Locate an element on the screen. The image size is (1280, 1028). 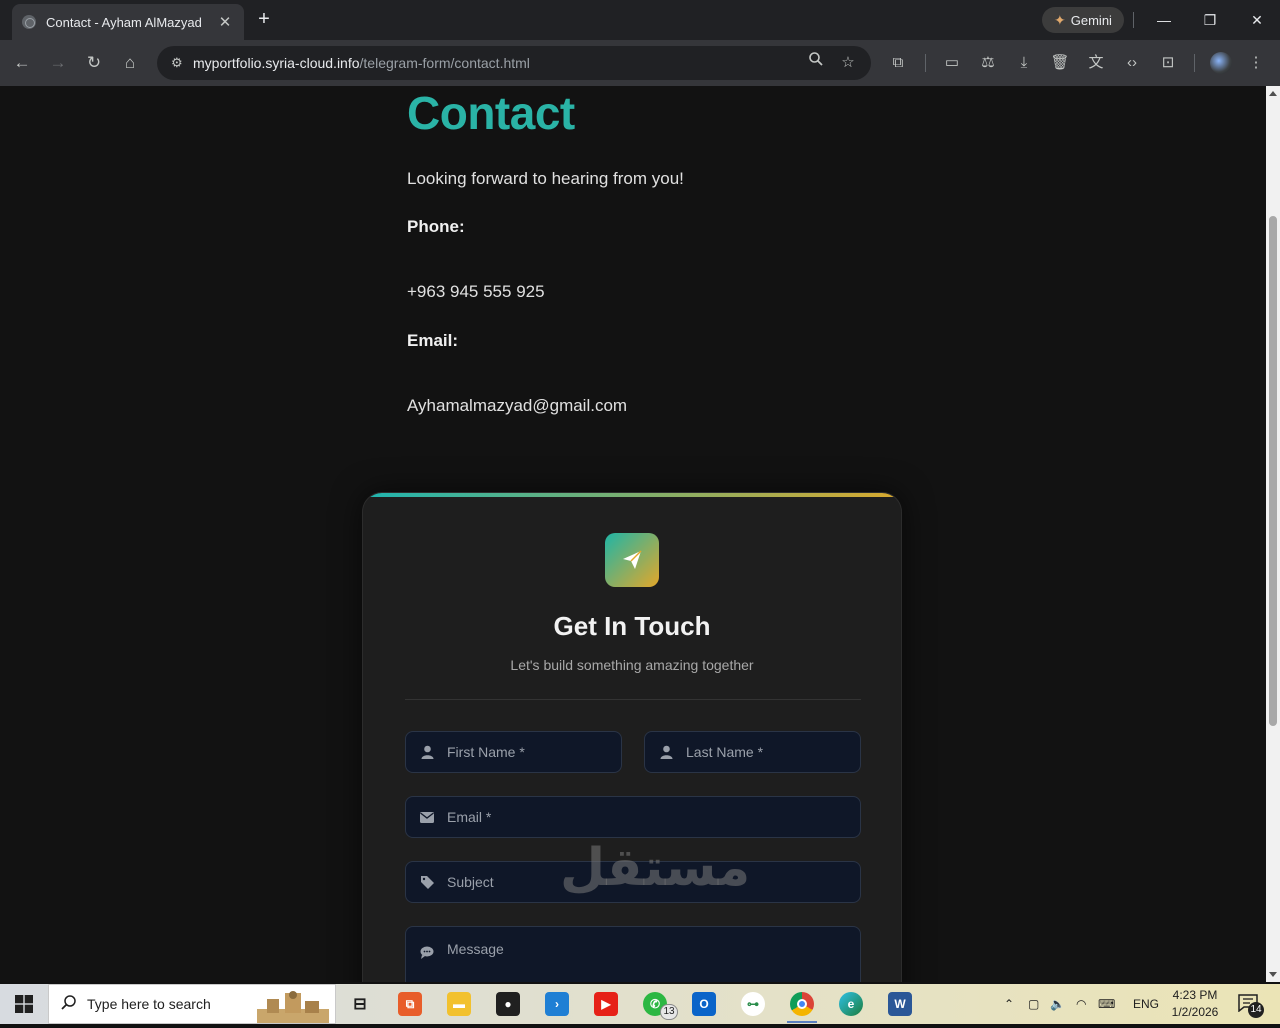
last-name-placeholder: Last Name * is located at coordinates (725, 752).